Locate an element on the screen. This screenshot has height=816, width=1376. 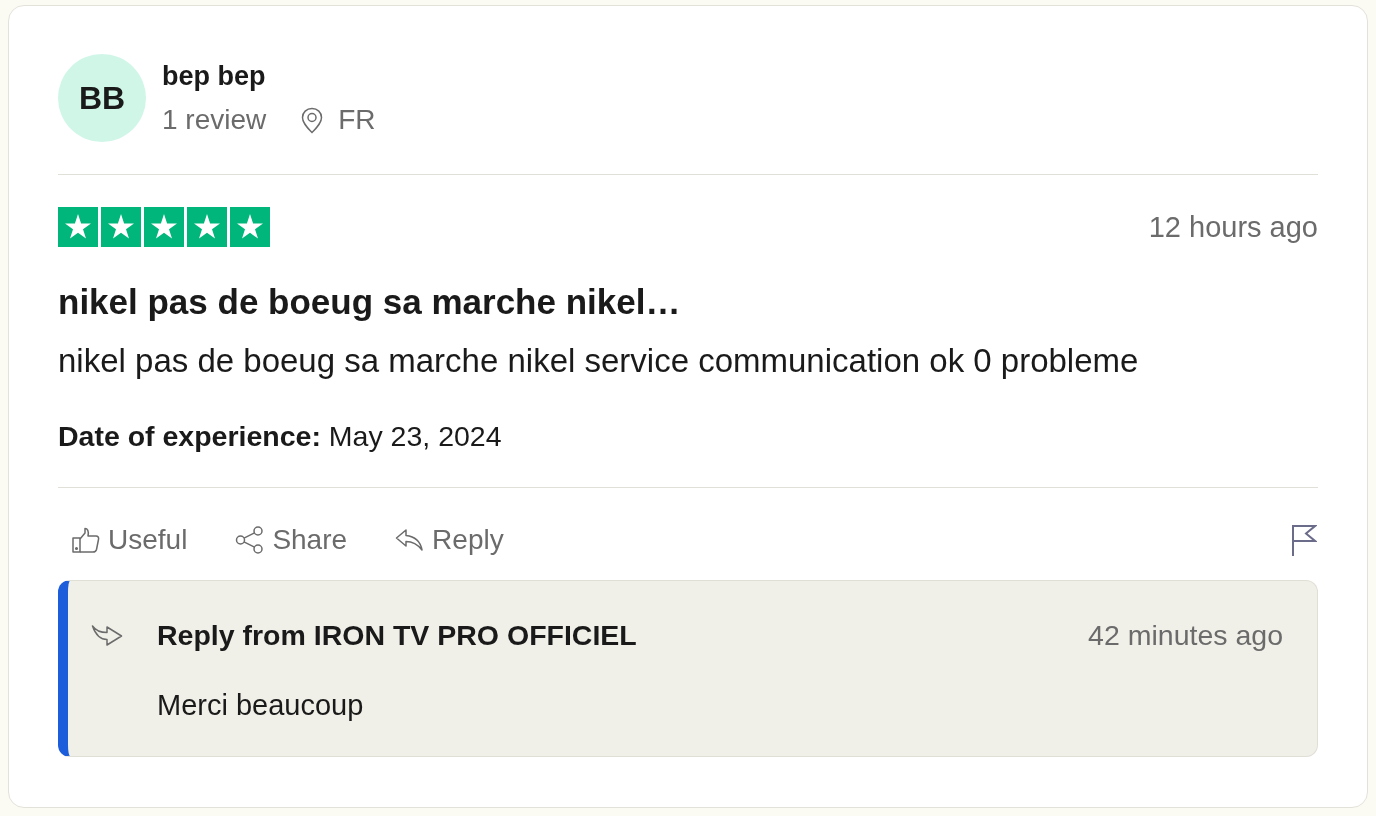
review-count: 1 review is located at coordinates (214, 120).